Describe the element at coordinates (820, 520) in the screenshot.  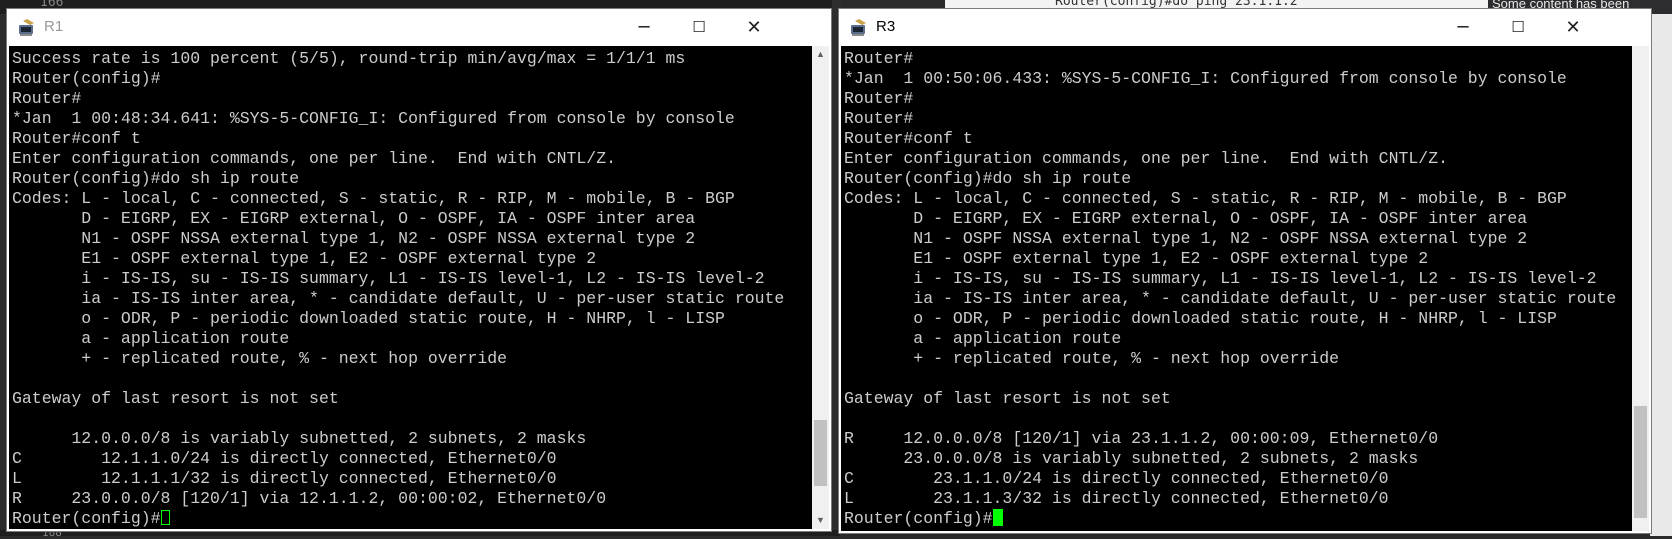
I see `scroll-down-arrow-icon: ▼` at that location.